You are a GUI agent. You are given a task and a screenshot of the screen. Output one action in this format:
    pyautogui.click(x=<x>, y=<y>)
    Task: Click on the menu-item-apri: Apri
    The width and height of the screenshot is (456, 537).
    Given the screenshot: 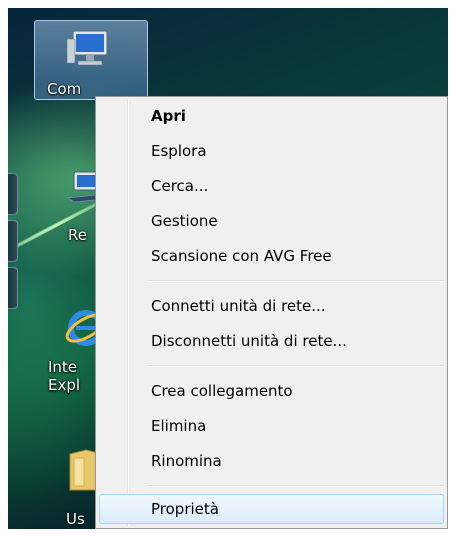 What is the action you would take?
    pyautogui.click(x=271, y=116)
    